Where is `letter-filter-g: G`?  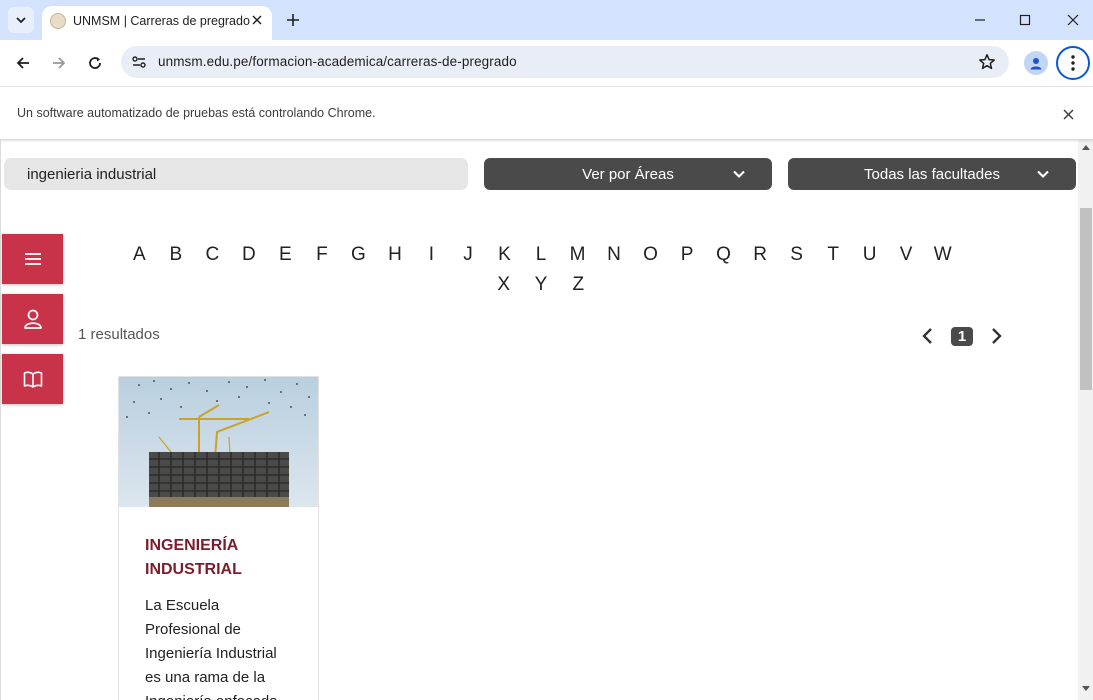 letter-filter-g: G is located at coordinates (358, 255).